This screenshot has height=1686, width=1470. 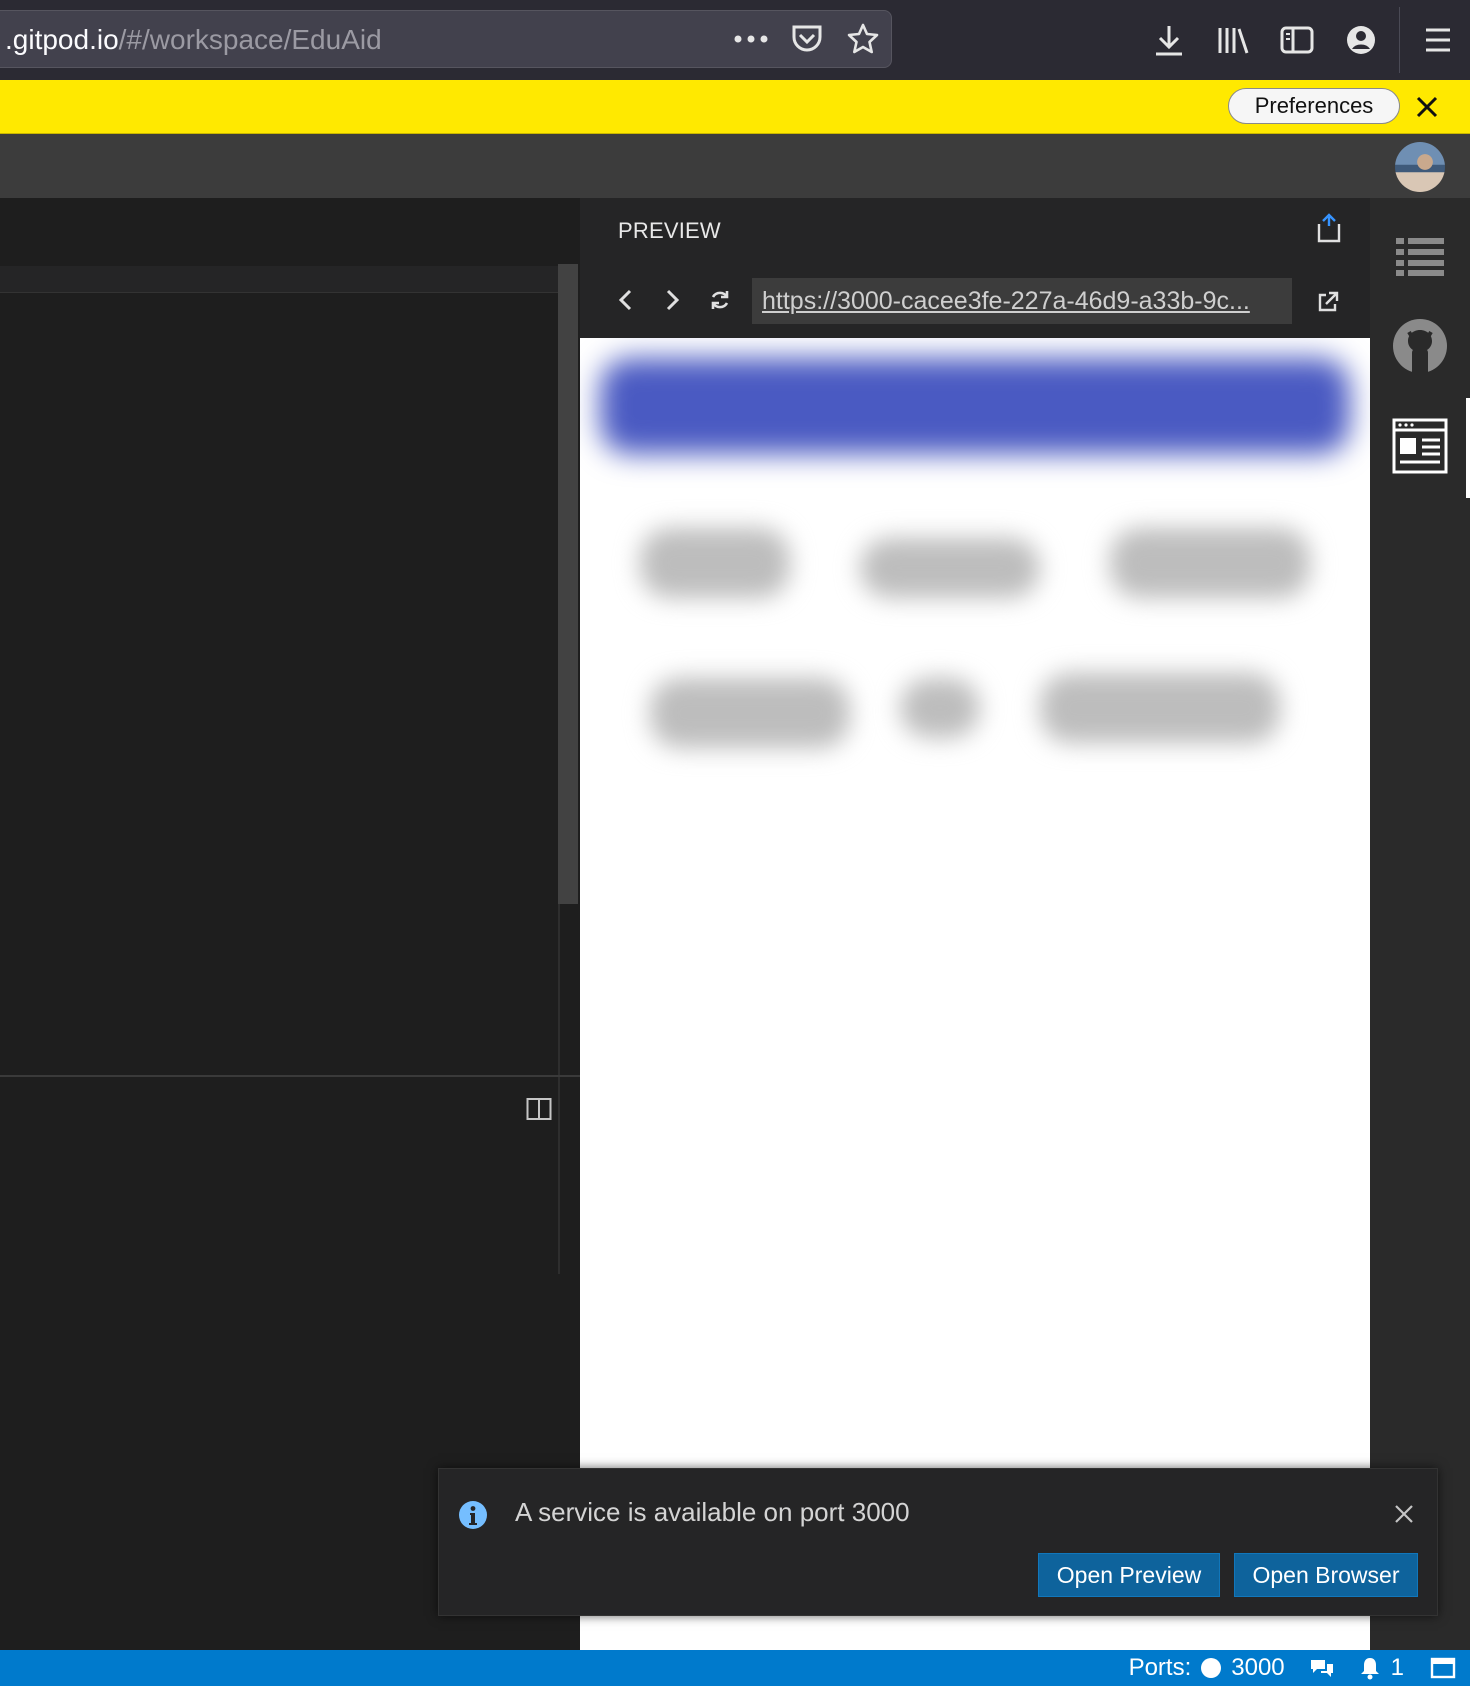 I want to click on browser-toolbar: .gitpod.io/#/workspace/EduAid, so click(x=735, y=40).